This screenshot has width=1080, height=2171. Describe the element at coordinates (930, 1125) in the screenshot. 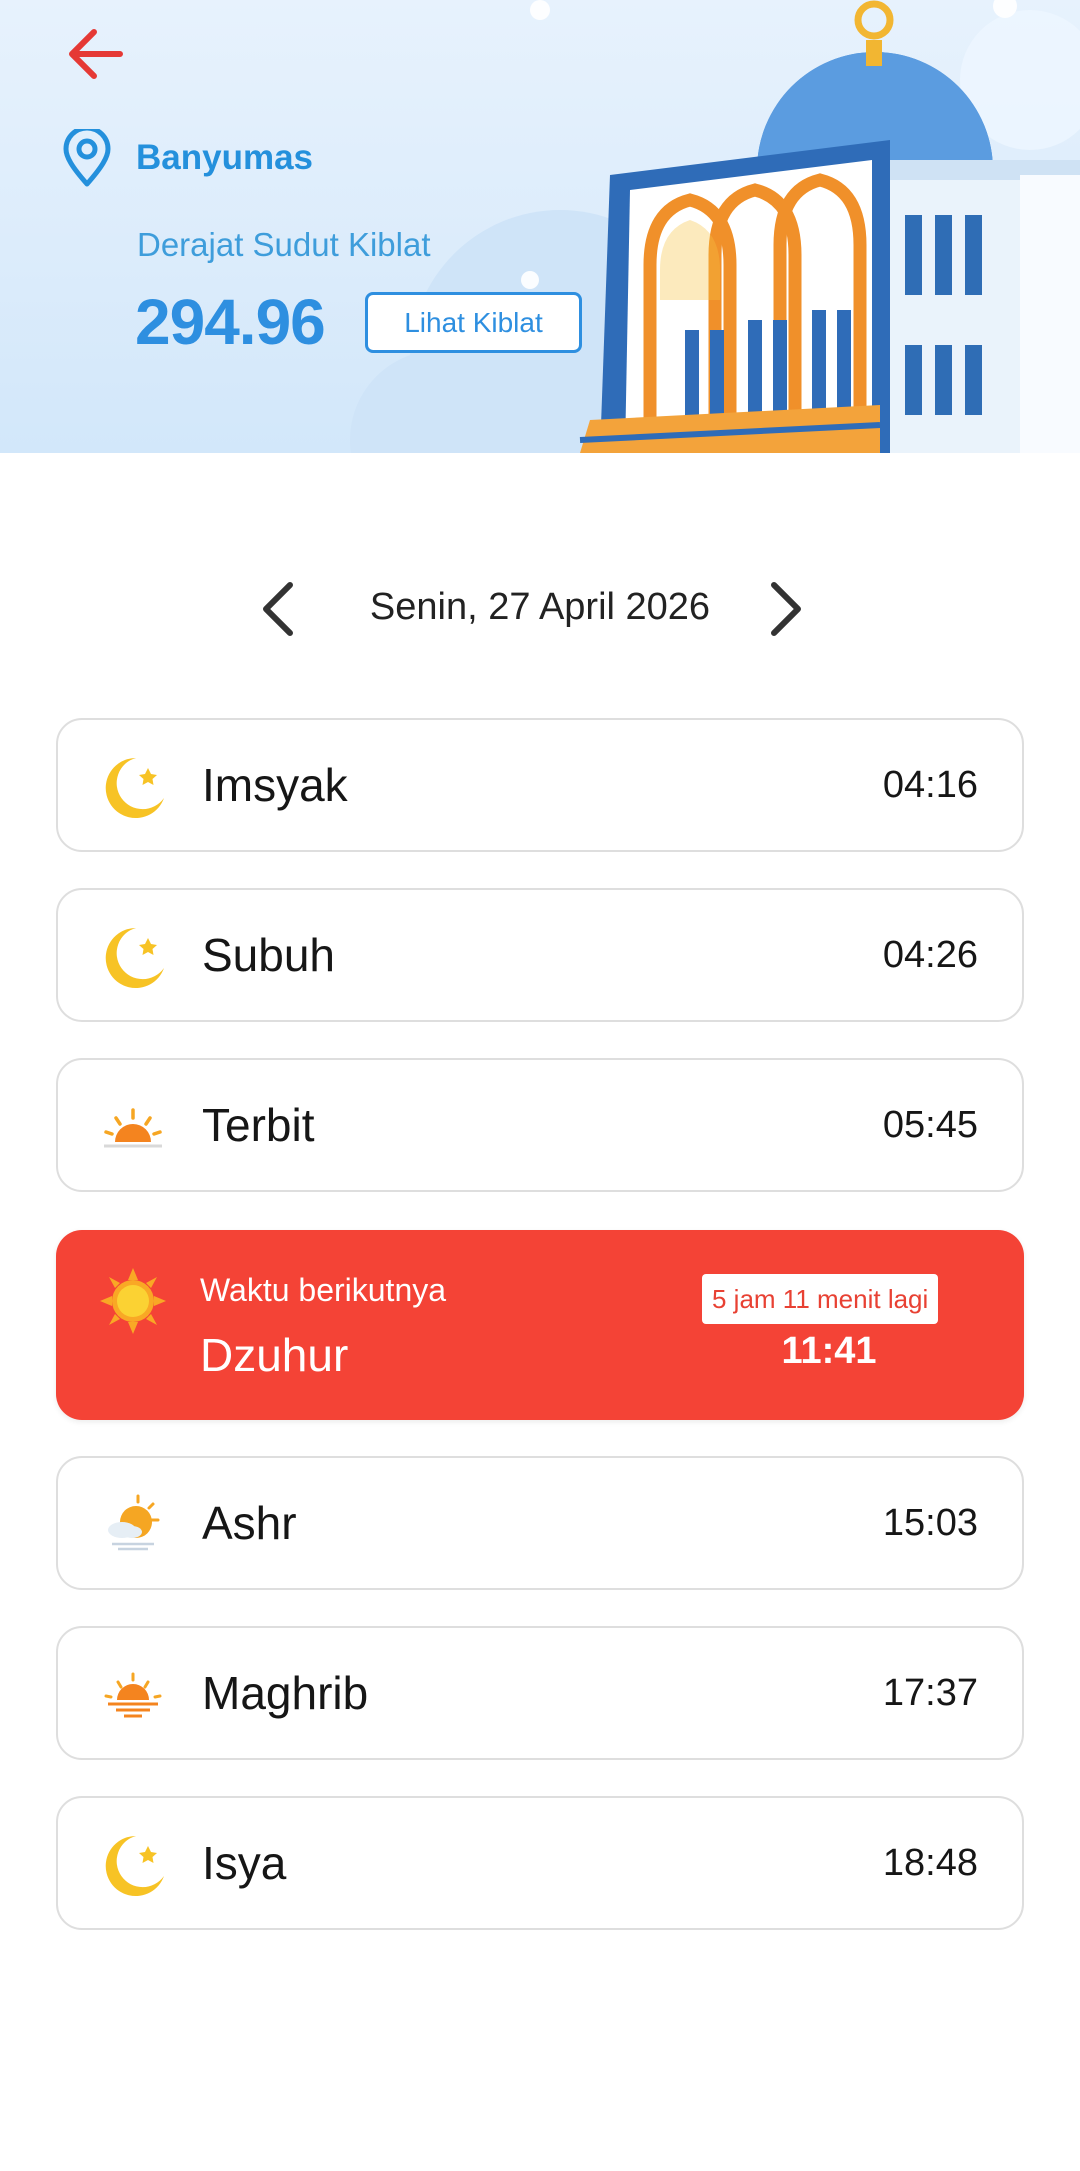

I see `prayer-time: 05:45` at that location.